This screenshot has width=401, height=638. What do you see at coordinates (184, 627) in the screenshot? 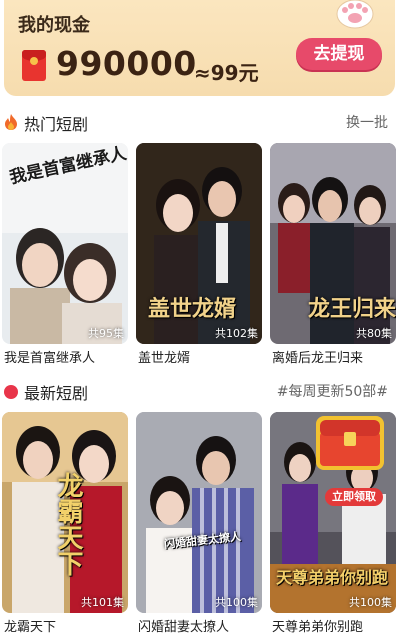
I see `drama-title: 闪婚甜妻太撩人` at bounding box center [184, 627].